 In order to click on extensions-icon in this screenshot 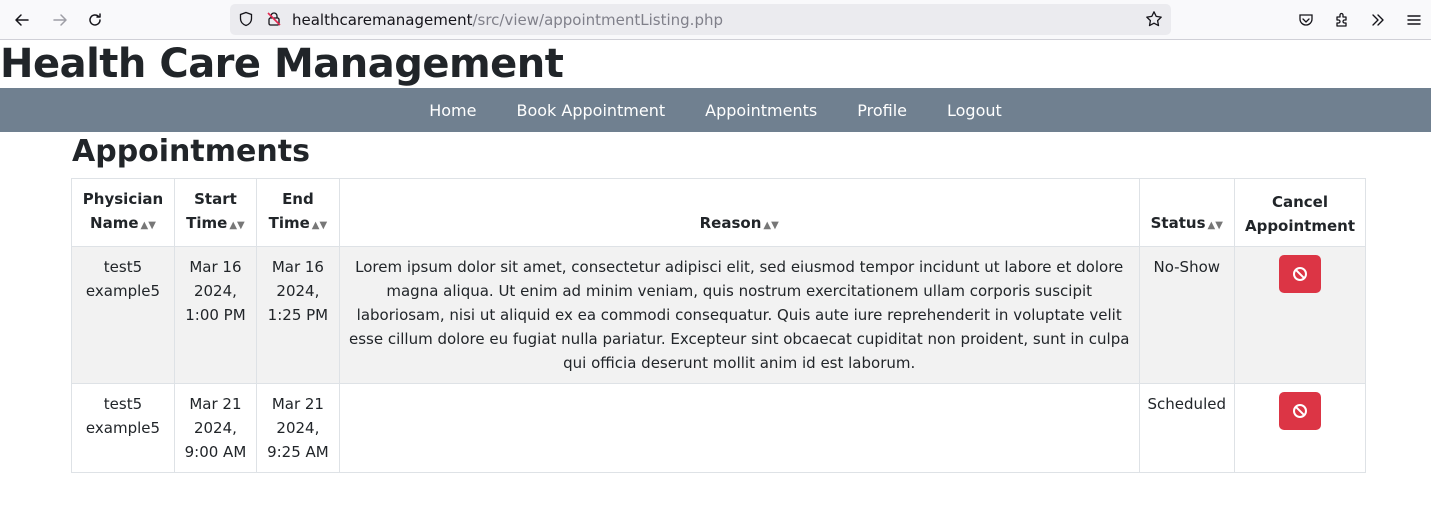, I will do `click(1342, 20)`.